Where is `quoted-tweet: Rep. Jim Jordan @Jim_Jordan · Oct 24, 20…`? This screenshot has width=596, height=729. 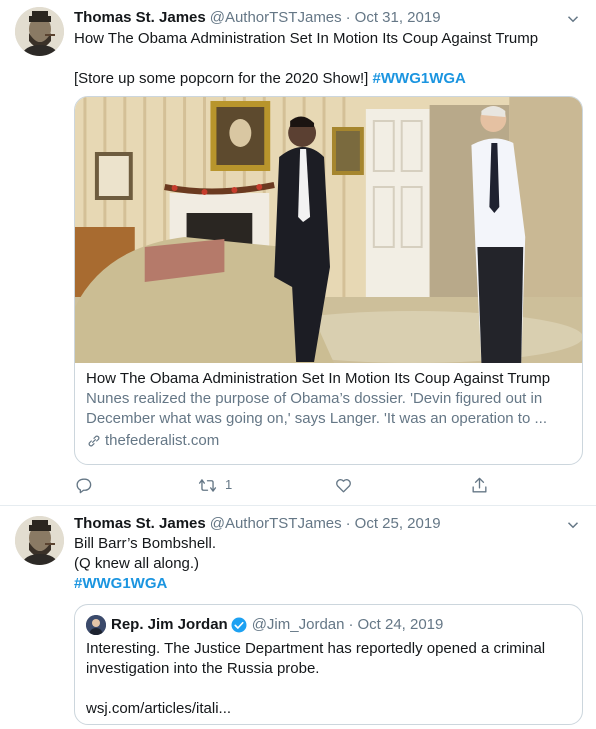
quoted-tweet: Rep. Jim Jordan @Jim_Jordan · Oct 24, 20… is located at coordinates (328, 664).